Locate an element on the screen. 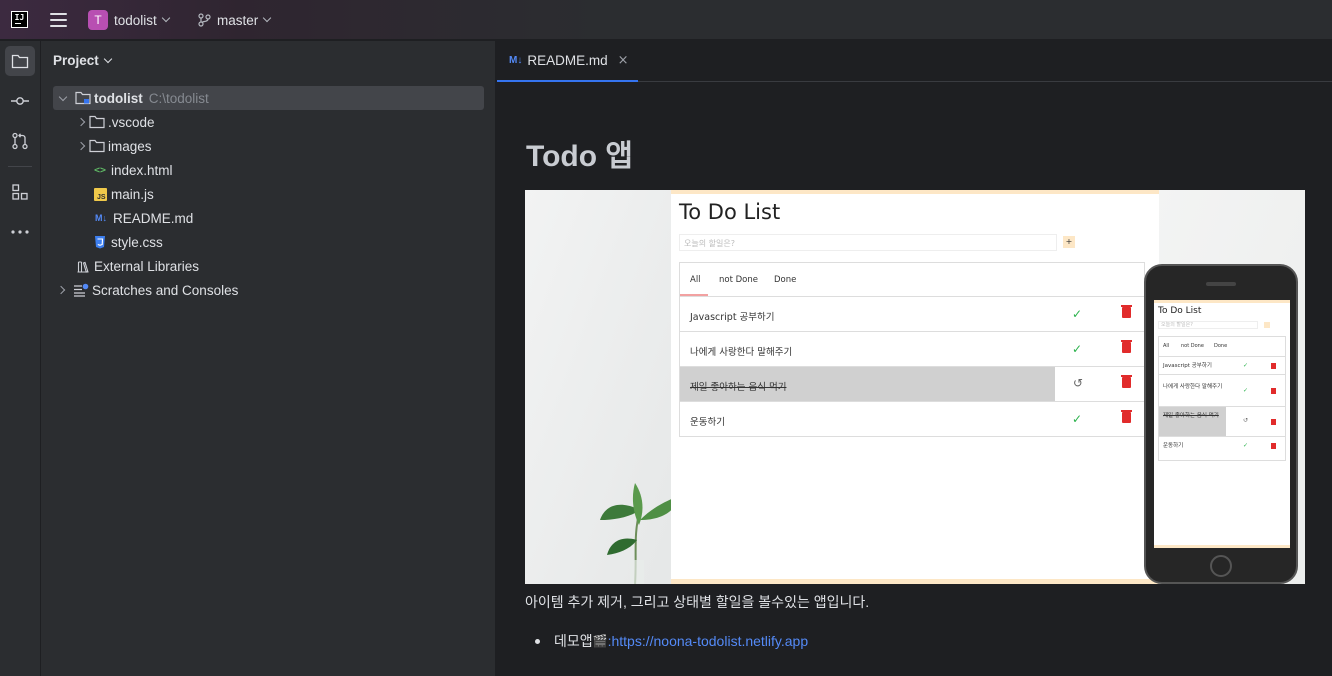  tree-item-index-html: <> index.html is located at coordinates (132, 170).